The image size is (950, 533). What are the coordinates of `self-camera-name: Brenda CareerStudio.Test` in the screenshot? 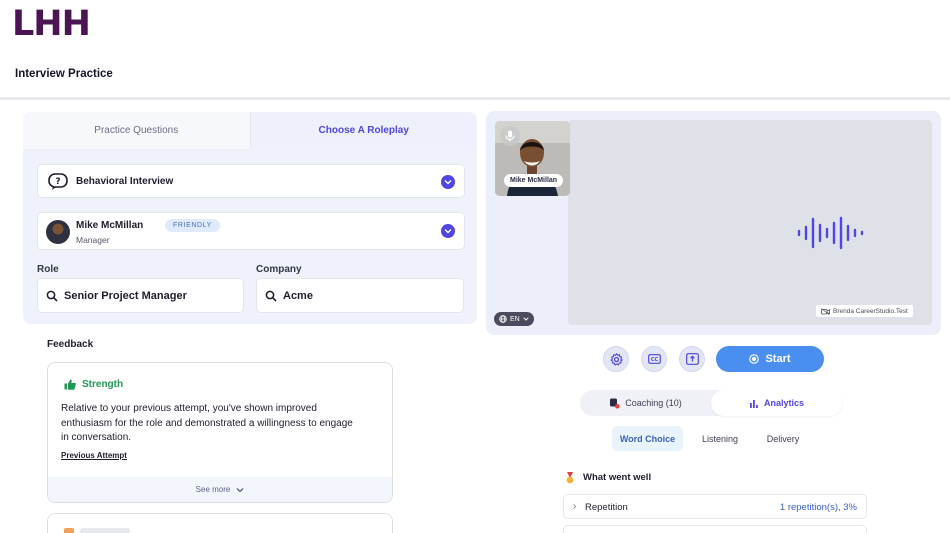 It's located at (870, 311).